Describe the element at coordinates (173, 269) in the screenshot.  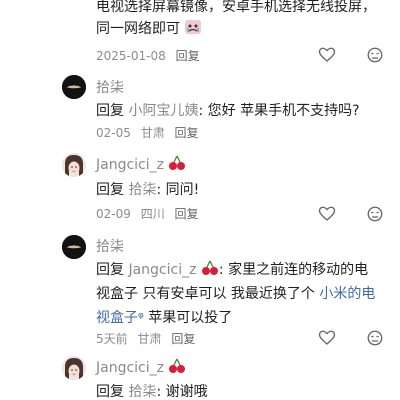
I see `reply-to-user: Jangcici_z` at that location.